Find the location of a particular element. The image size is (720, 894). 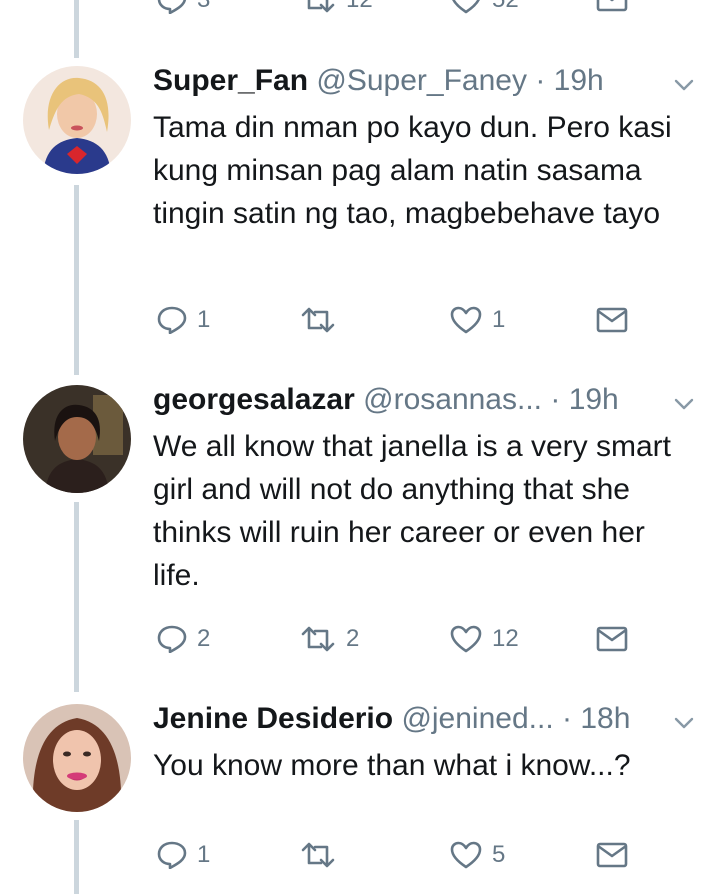

retweet-button: 2 is located at coordinates (329, 639).